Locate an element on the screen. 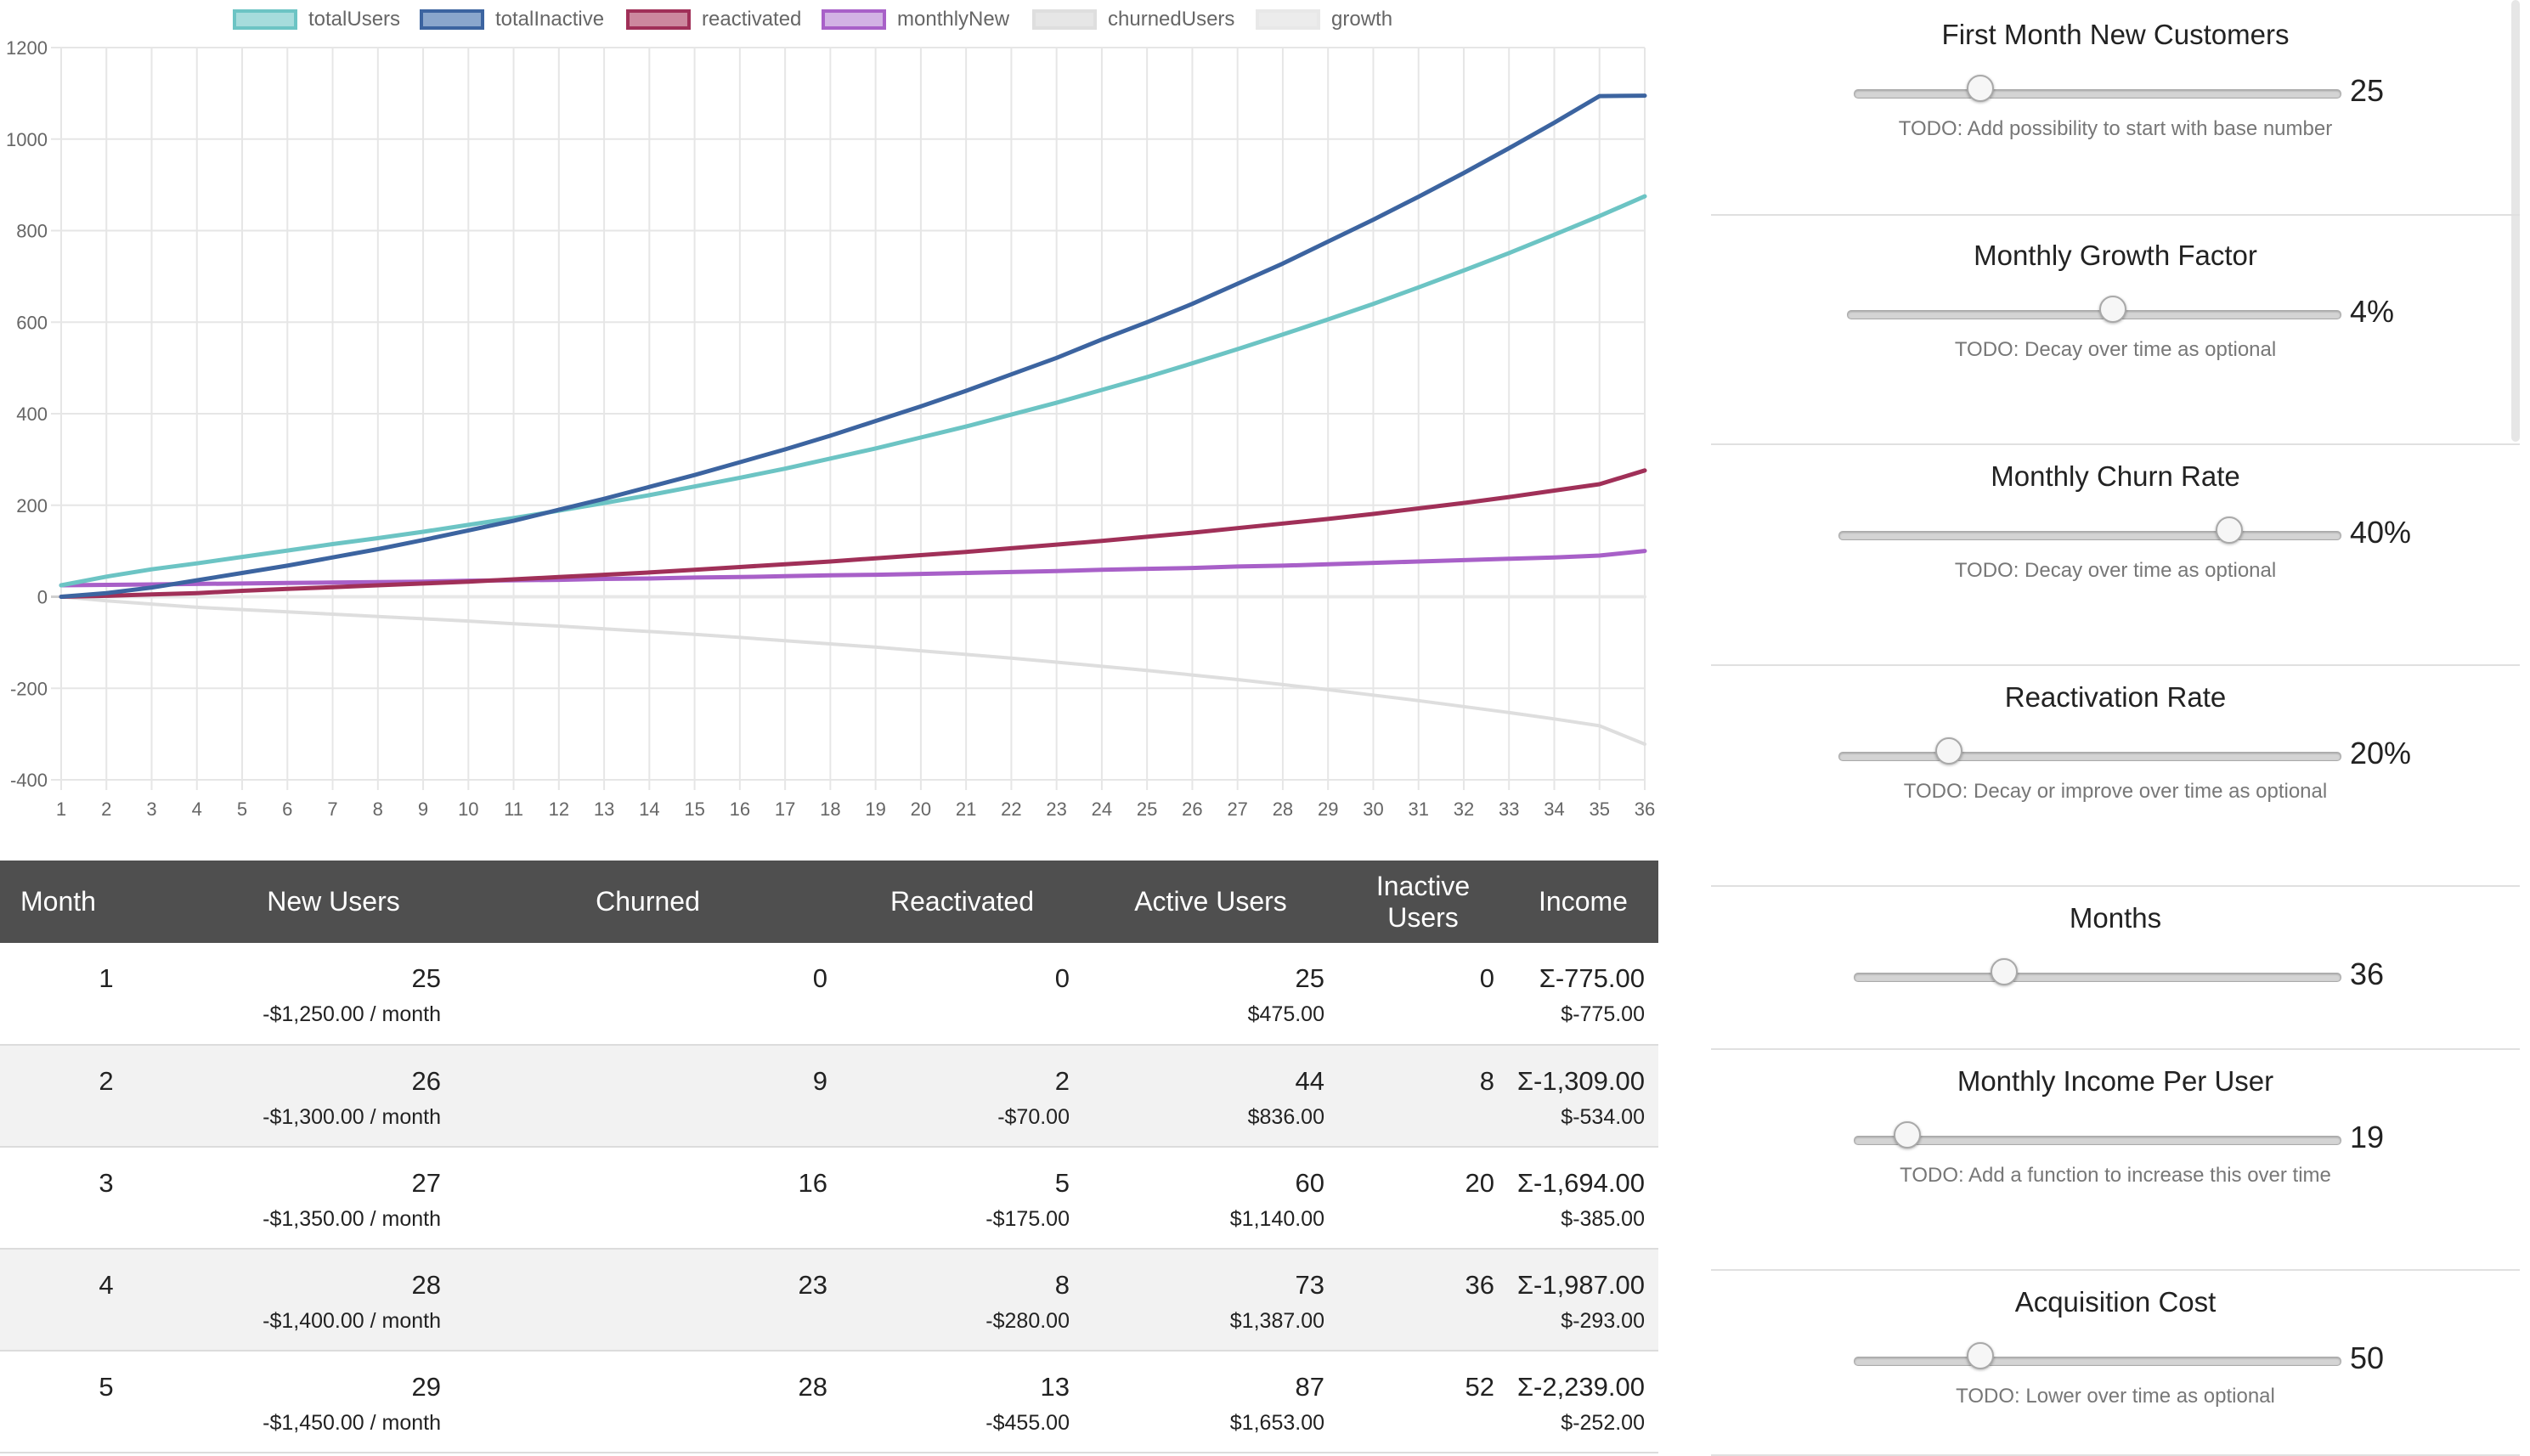  x-tick-label: 11 is located at coordinates (513, 810).